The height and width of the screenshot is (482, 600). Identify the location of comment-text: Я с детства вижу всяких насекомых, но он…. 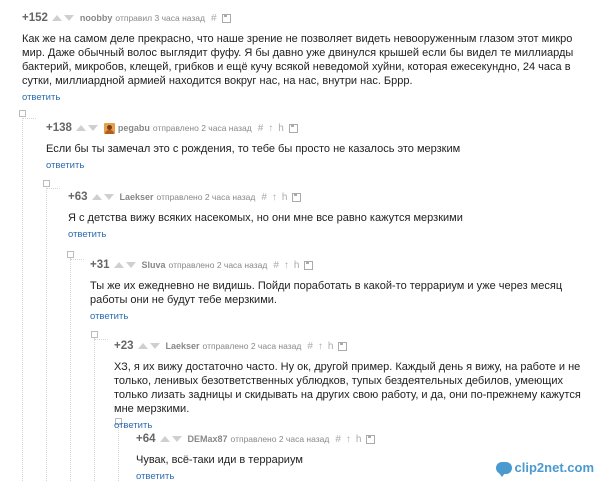
(265, 218).